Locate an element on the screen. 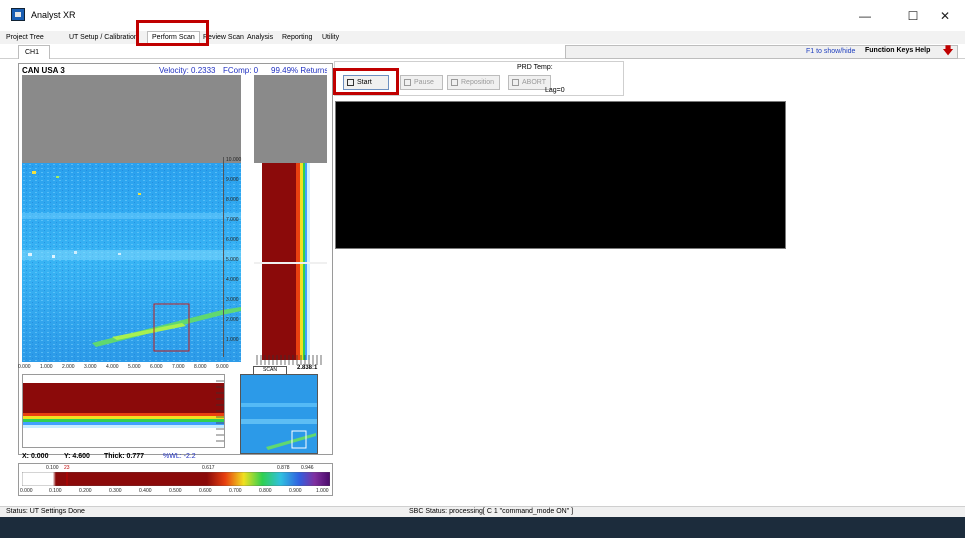 The image size is (965, 538). pause-label: Pause is located at coordinates (424, 82).